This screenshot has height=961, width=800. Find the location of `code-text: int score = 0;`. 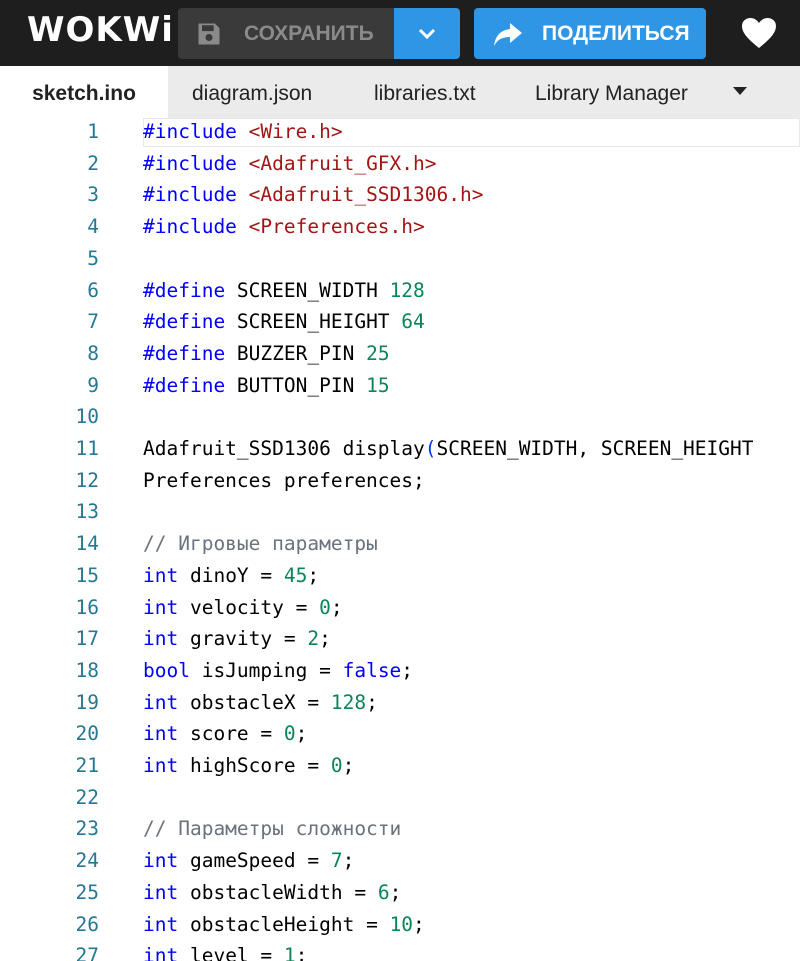

code-text: int score = 0; is located at coordinates (225, 734).